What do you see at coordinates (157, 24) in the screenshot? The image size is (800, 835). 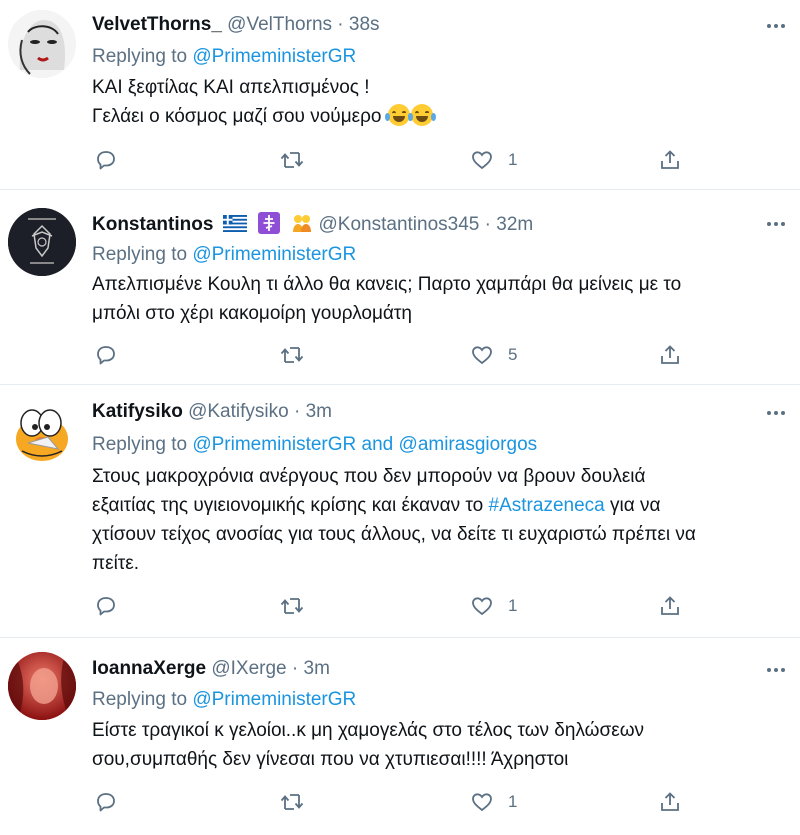 I see `display-name: VelvetThorns_` at bounding box center [157, 24].